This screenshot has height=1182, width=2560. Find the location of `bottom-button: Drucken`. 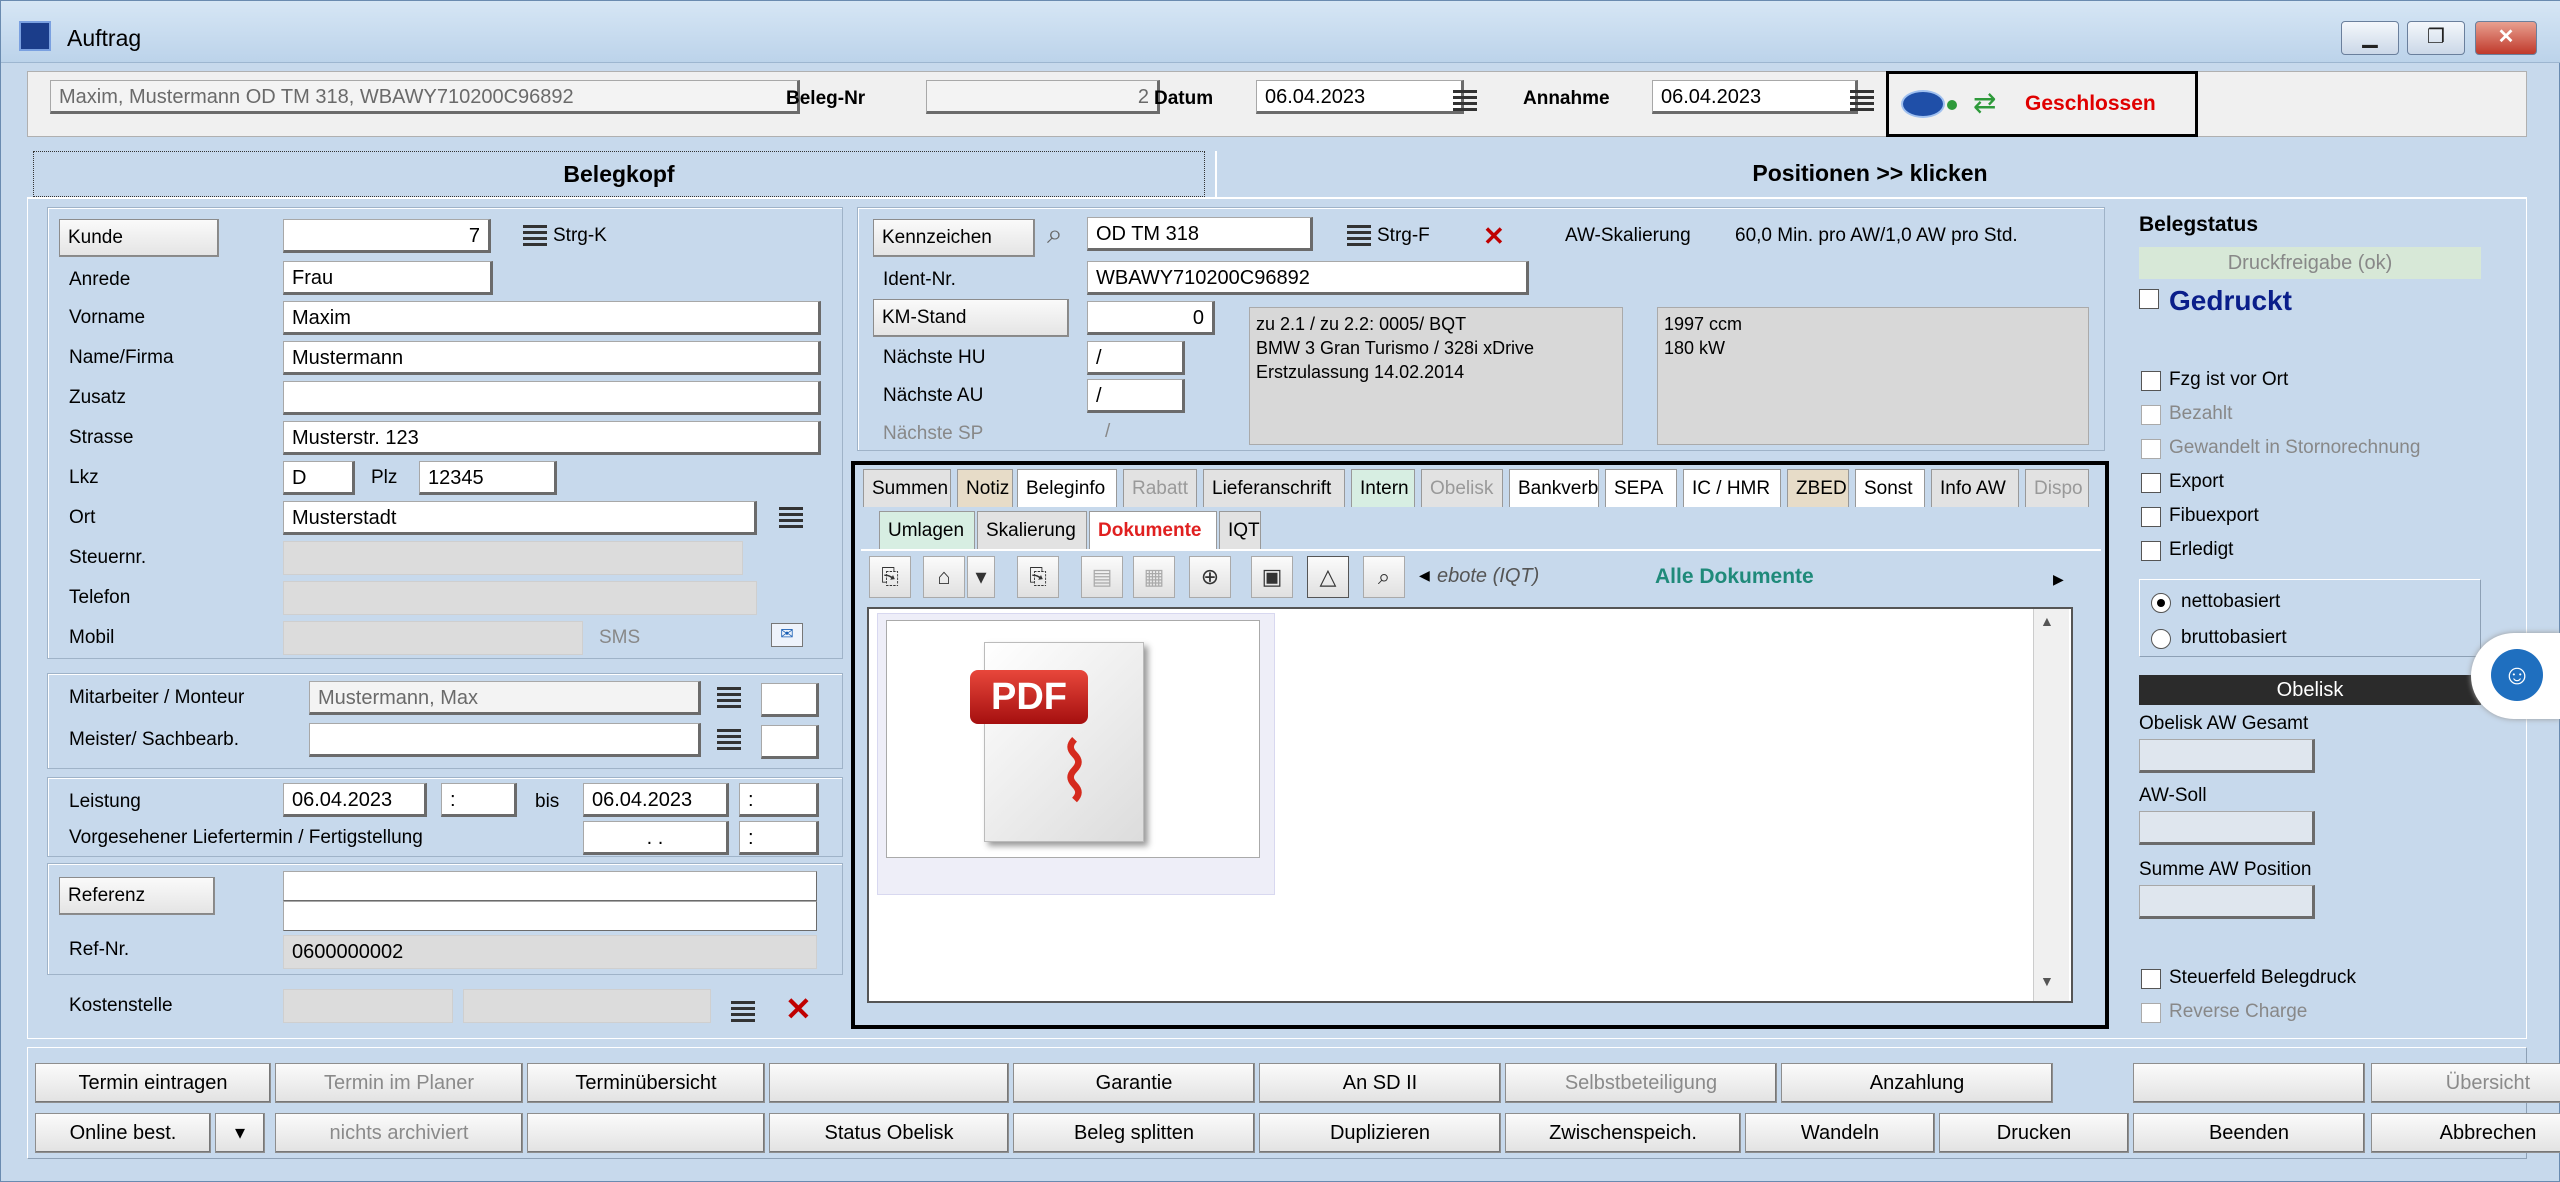

bottom-button: Drucken is located at coordinates (2034, 1133).